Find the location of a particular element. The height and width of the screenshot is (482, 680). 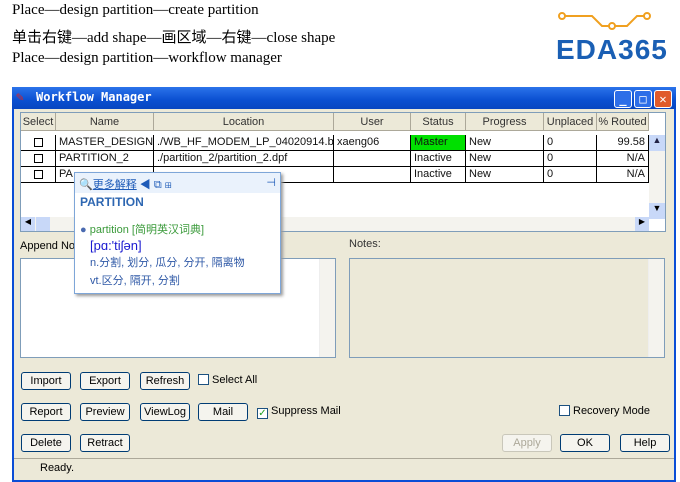

dict-entry: partition [简明英汉词典] is located at coordinates (147, 230).